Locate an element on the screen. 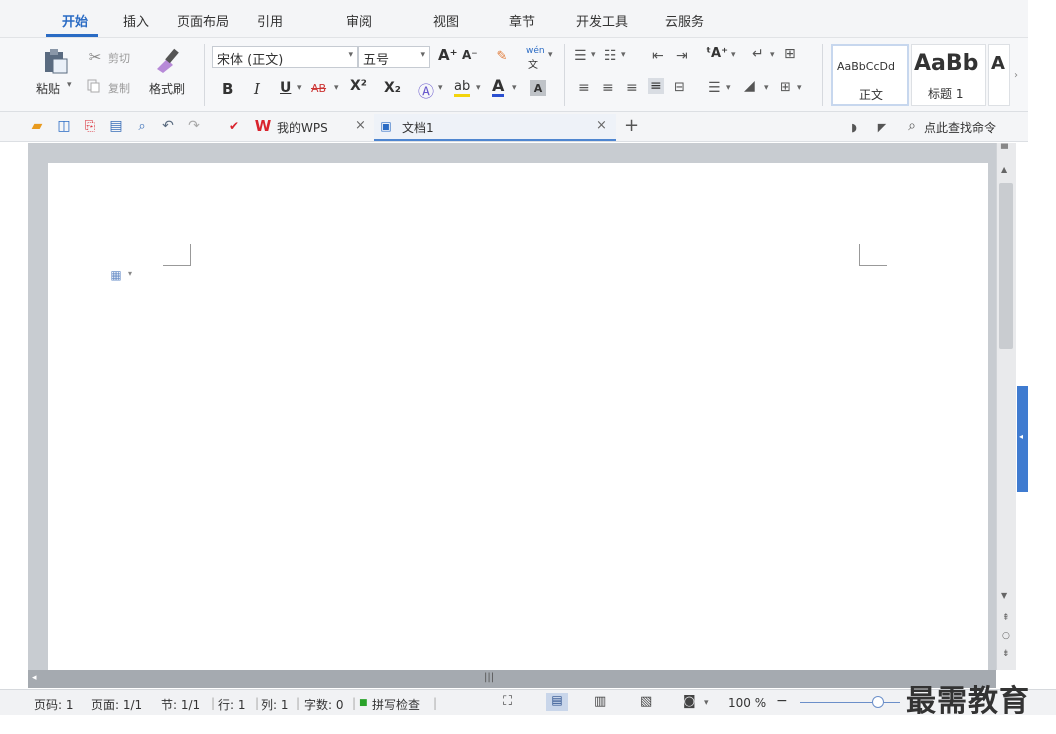  subscript-button: X₂ is located at coordinates (392, 88).